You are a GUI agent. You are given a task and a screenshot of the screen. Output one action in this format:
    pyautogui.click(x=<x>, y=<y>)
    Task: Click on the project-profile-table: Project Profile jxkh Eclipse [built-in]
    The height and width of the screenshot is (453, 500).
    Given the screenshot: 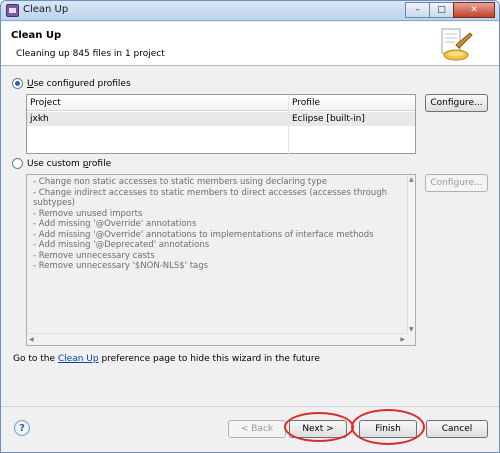 What is the action you would take?
    pyautogui.click(x=221, y=124)
    